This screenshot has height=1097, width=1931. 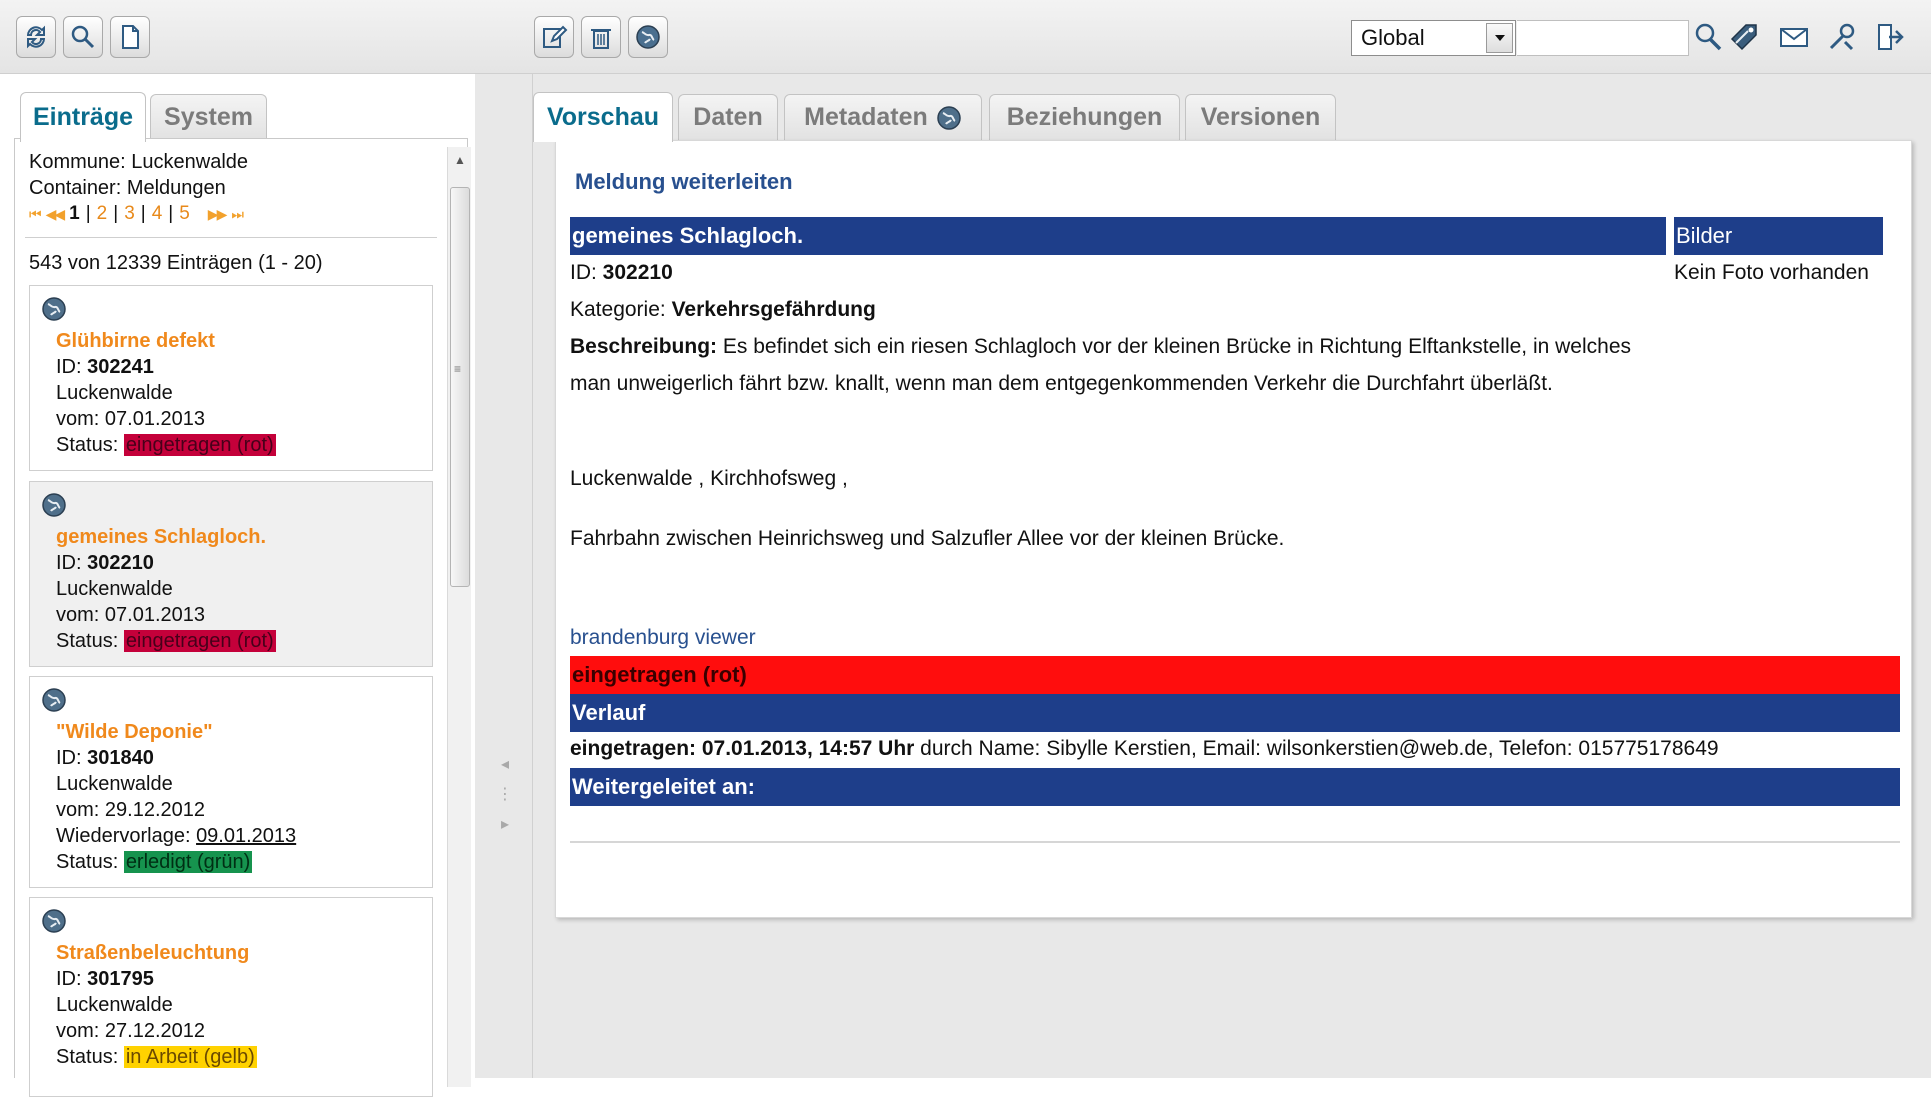 I want to click on images-header: Bilder, so click(x=1778, y=236).